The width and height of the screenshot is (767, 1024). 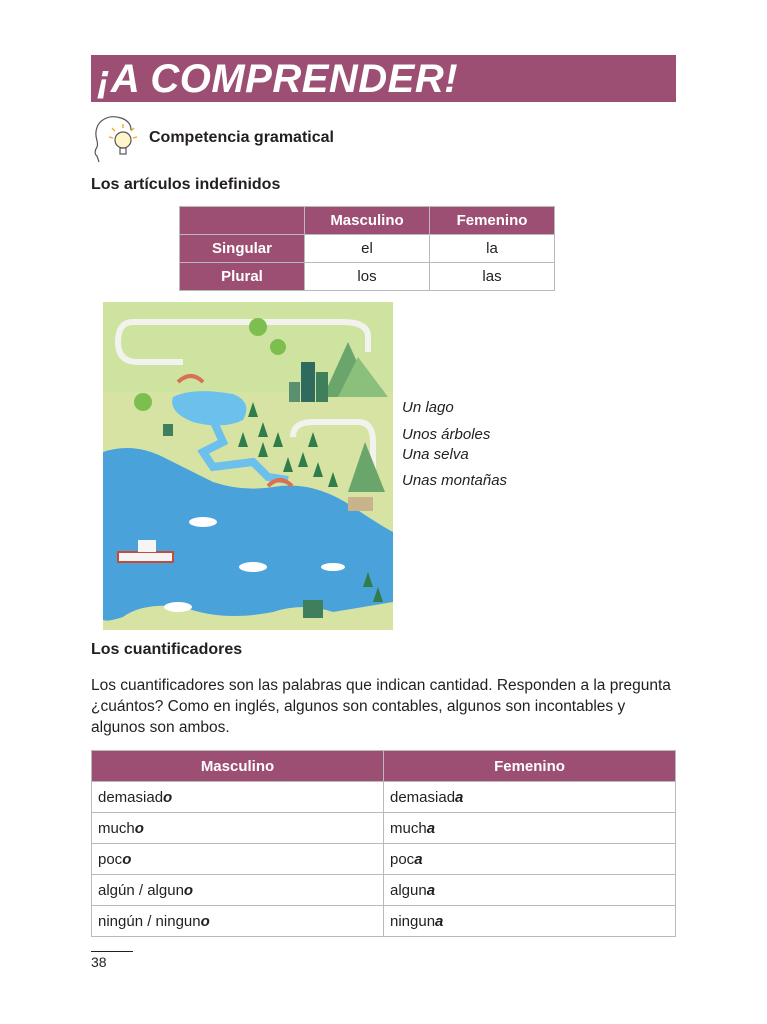 I want to click on page-title: ¡A COMPRENDER!, so click(x=278, y=79).